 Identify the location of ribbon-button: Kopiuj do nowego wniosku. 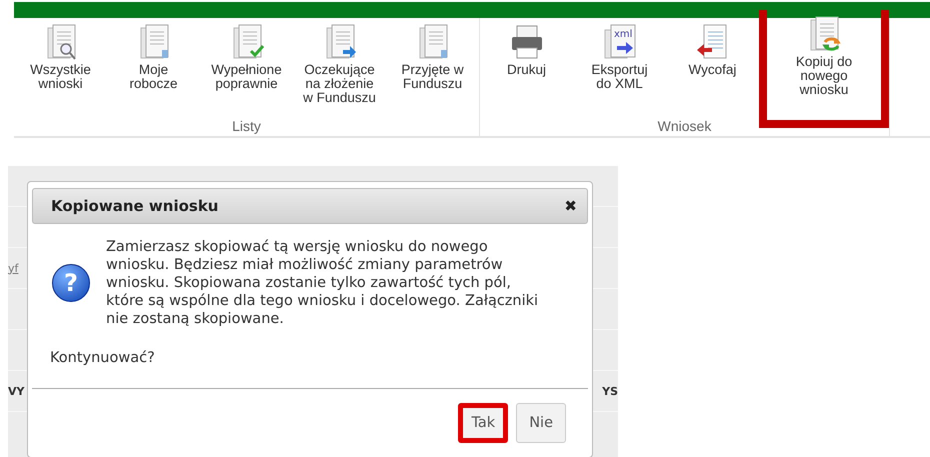
(824, 69).